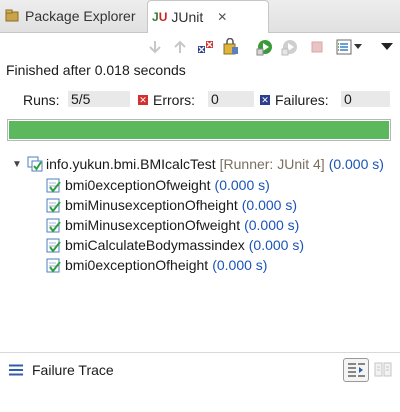 The image size is (400, 412). Describe the element at coordinates (180, 47) in the screenshot. I see `previous-failure-icon` at that location.